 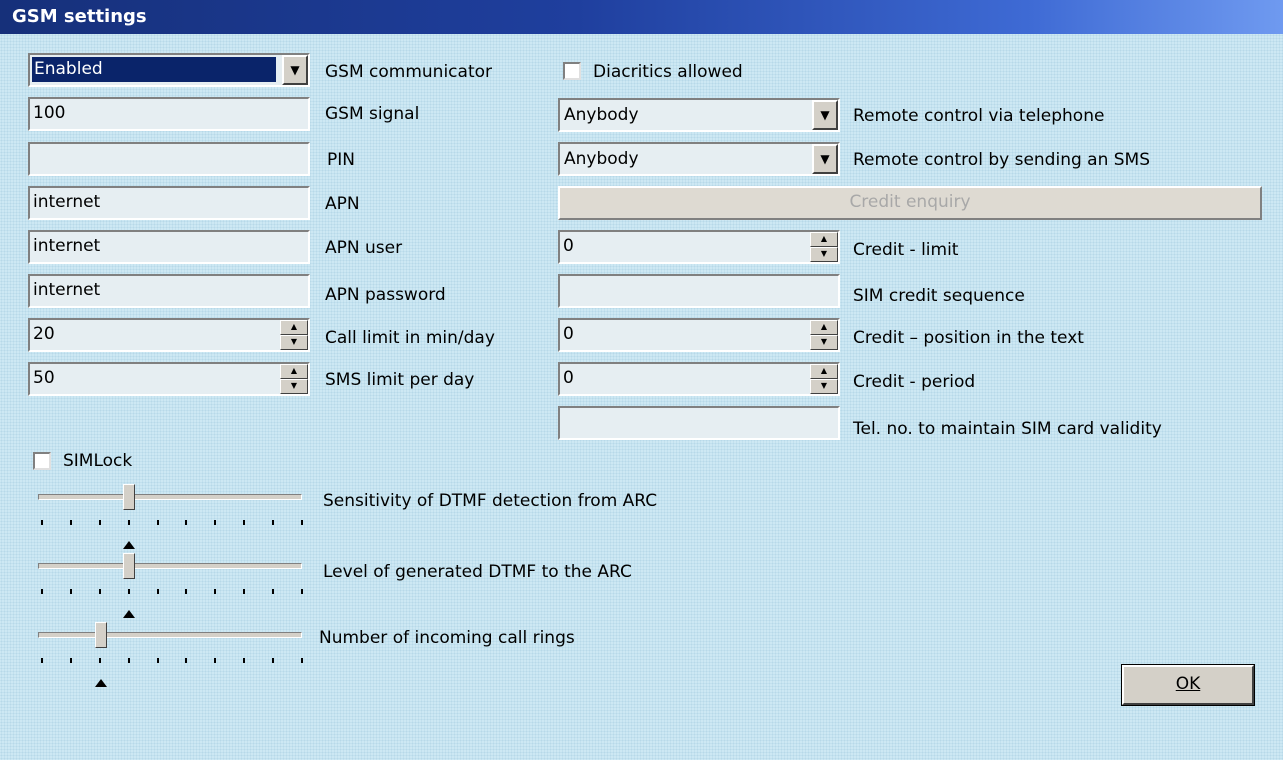 I want to click on remote-telephone-select: Anybody ▼, so click(x=699, y=115).